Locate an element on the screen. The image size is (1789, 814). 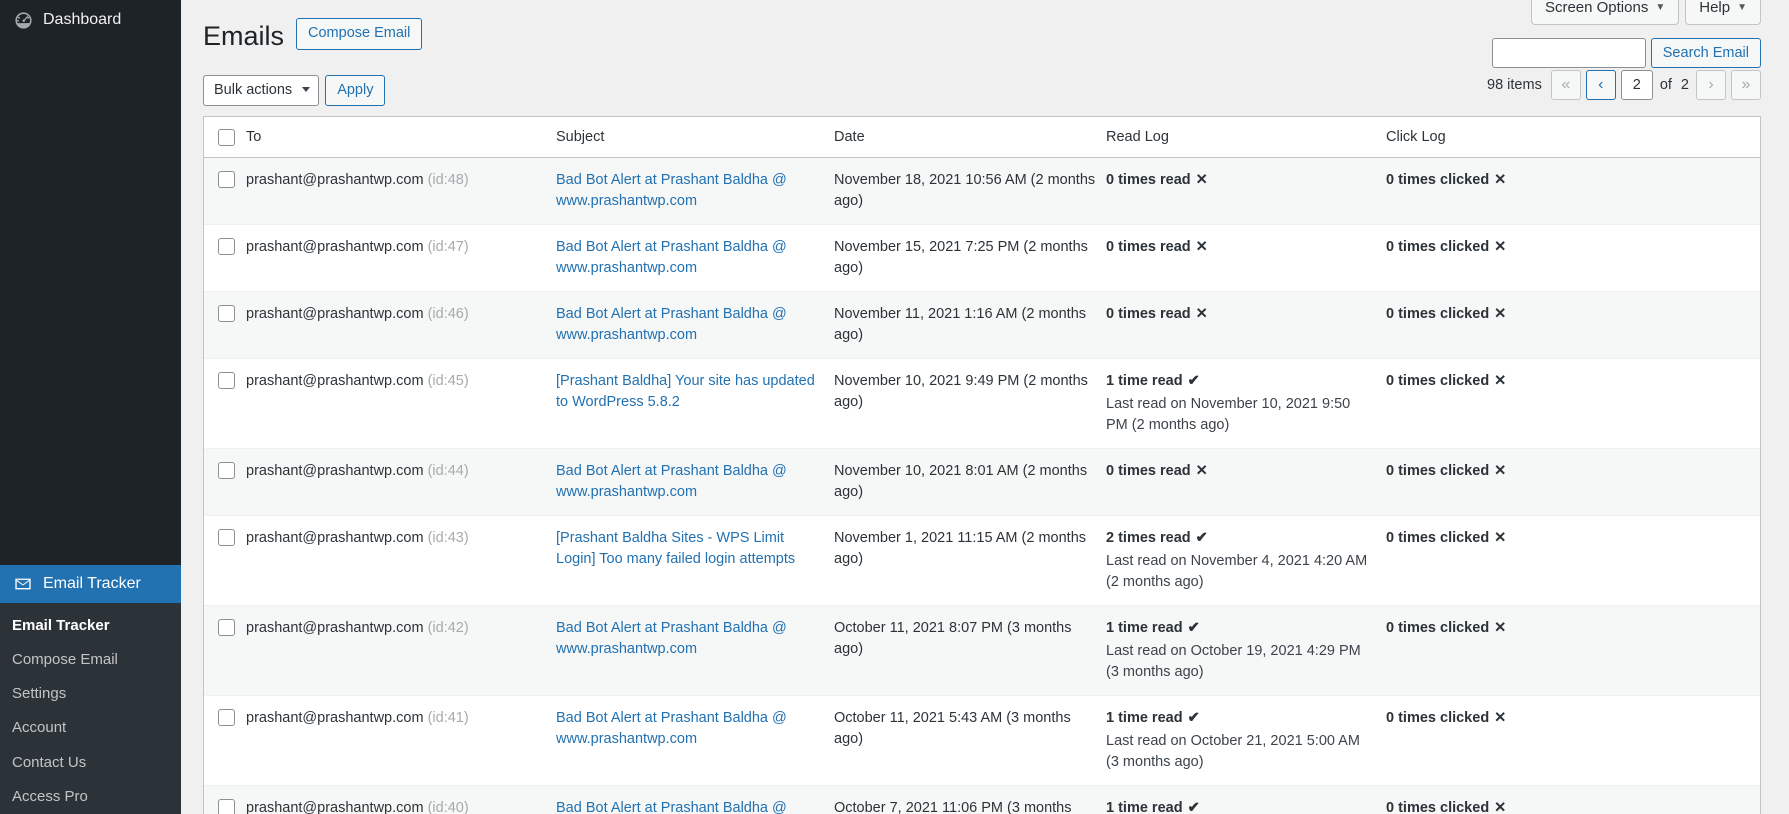
pagination: 98 items « ‹ 2 of 2 › » is located at coordinates (1624, 85).